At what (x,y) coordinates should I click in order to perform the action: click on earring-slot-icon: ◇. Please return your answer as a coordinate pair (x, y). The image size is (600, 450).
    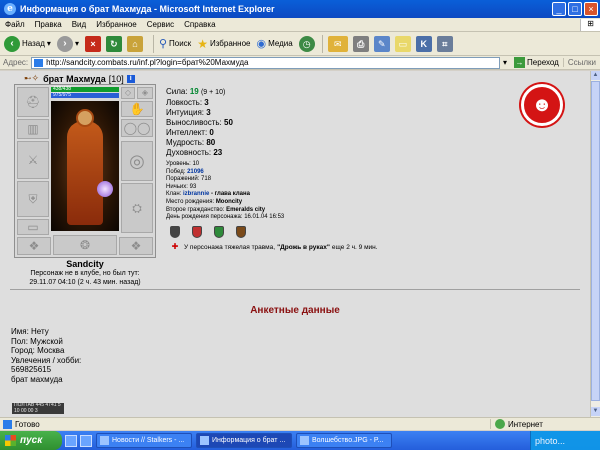
    Looking at the image, I should click on (128, 93).